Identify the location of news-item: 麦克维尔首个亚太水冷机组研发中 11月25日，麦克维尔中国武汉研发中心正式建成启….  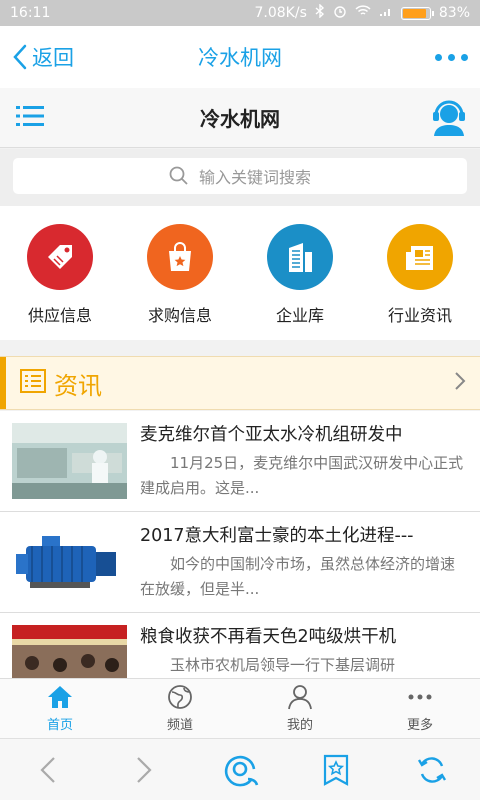
(240, 461).